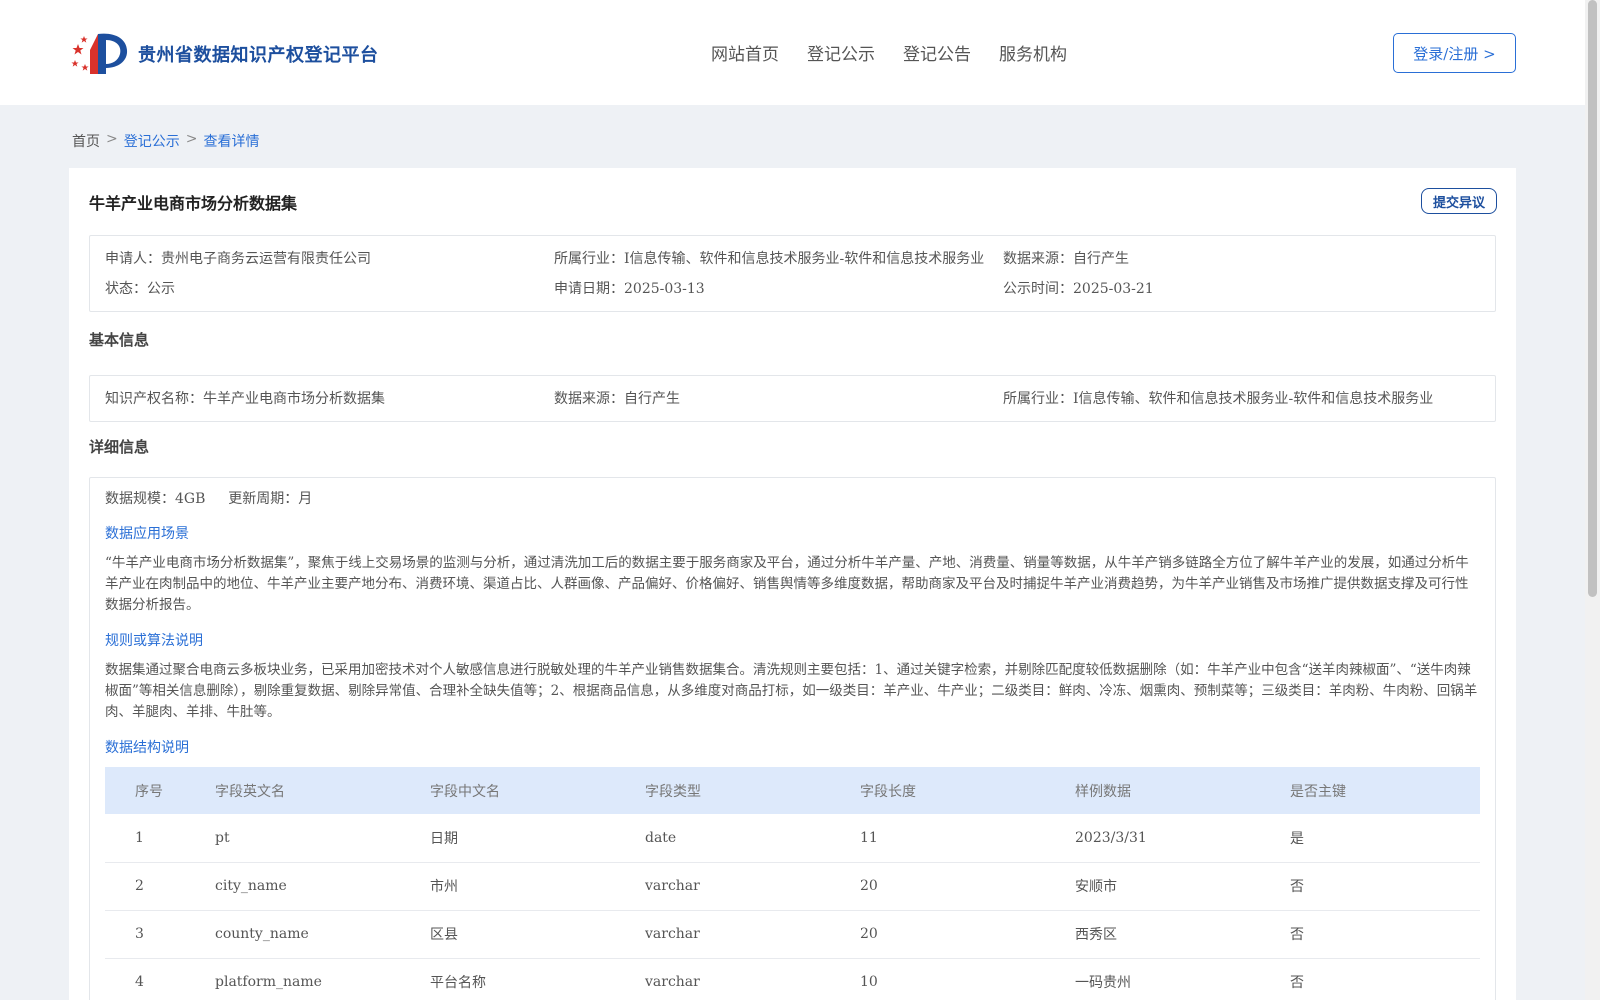  What do you see at coordinates (222, 837) in the screenshot?
I see `cell-english-name: pt` at bounding box center [222, 837].